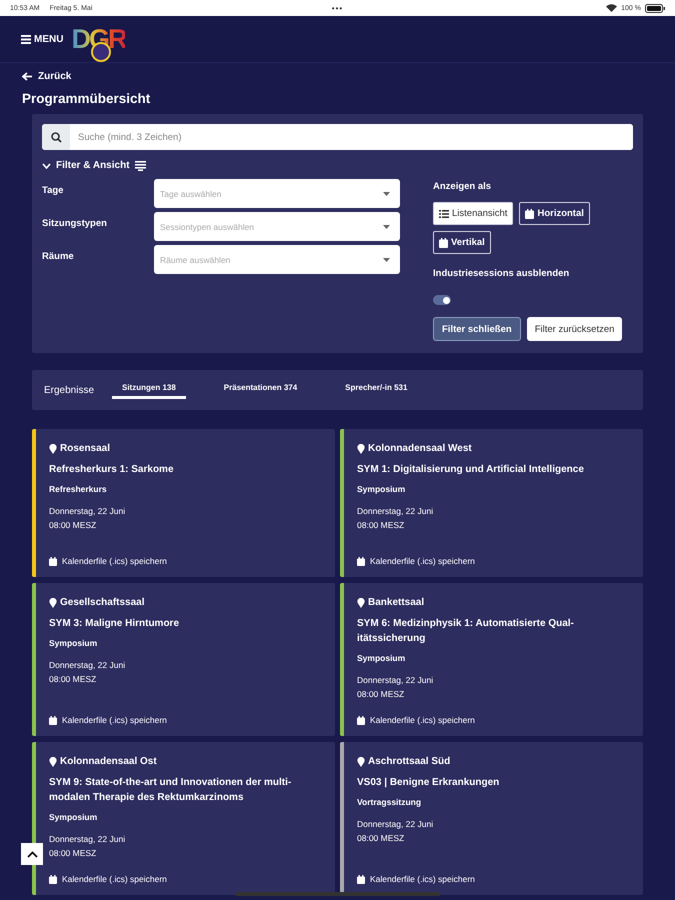 The image size is (675, 900). I want to click on menu-icon, so click(26, 39).